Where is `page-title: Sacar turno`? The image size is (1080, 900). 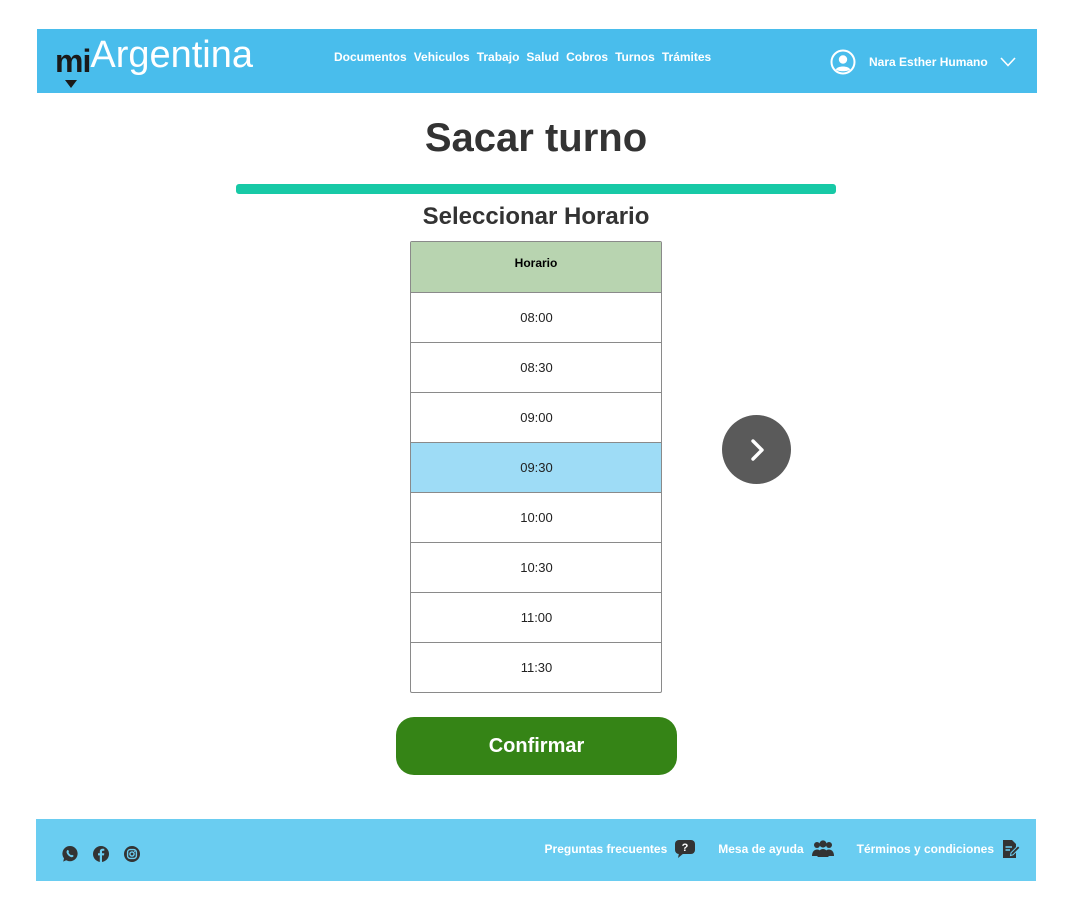
page-title: Sacar turno is located at coordinates (536, 138).